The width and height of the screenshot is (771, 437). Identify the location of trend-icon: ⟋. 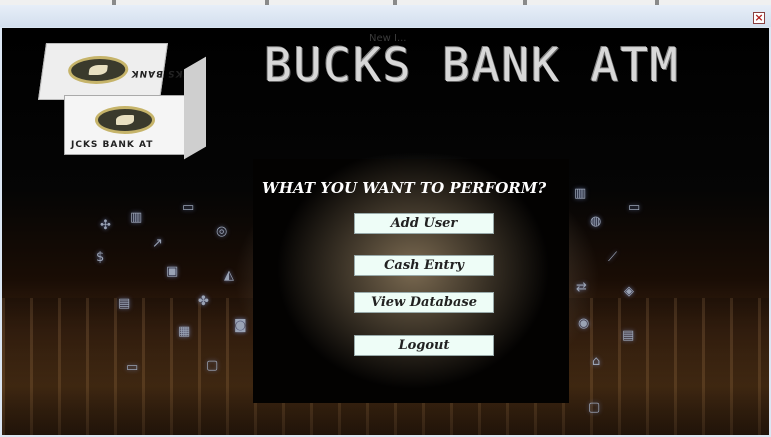
(613, 257).